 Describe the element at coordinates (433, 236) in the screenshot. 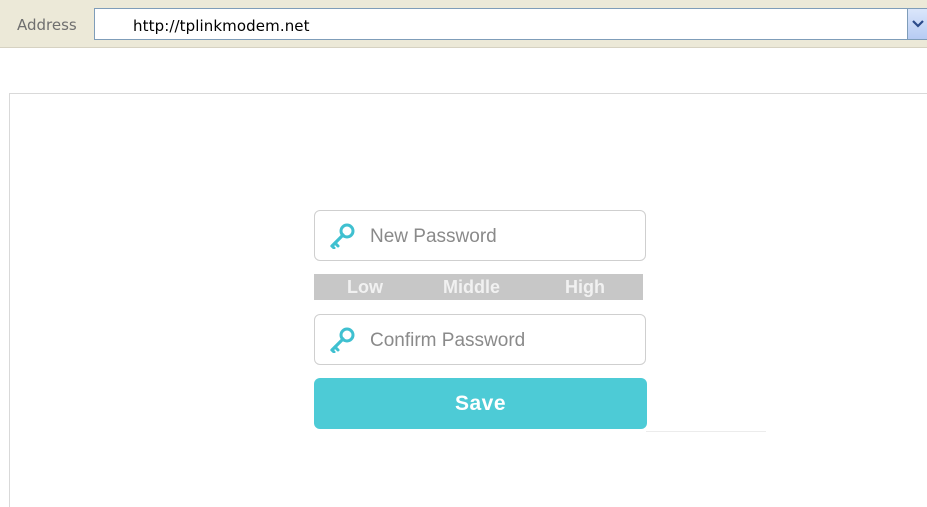

I see `new-password-placeholder: New Password` at that location.